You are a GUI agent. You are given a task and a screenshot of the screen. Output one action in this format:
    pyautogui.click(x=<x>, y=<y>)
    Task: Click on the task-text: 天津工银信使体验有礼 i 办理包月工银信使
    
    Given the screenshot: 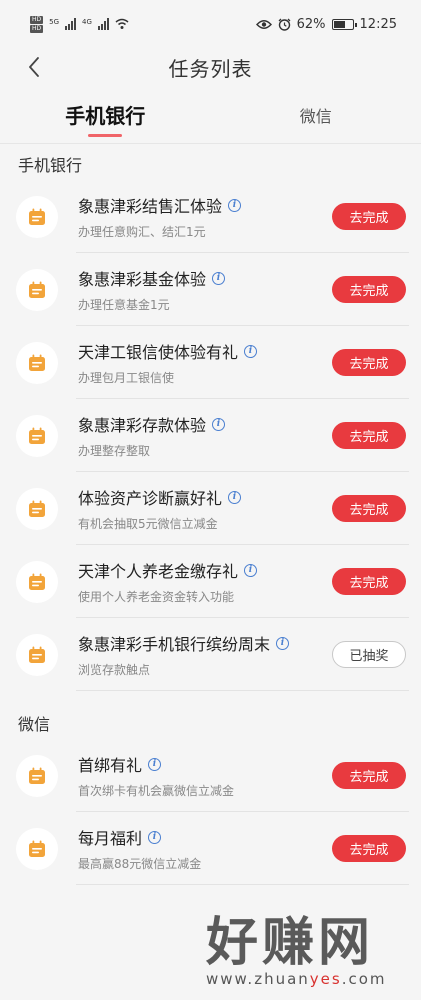 What is the action you would take?
    pyautogui.click(x=205, y=362)
    